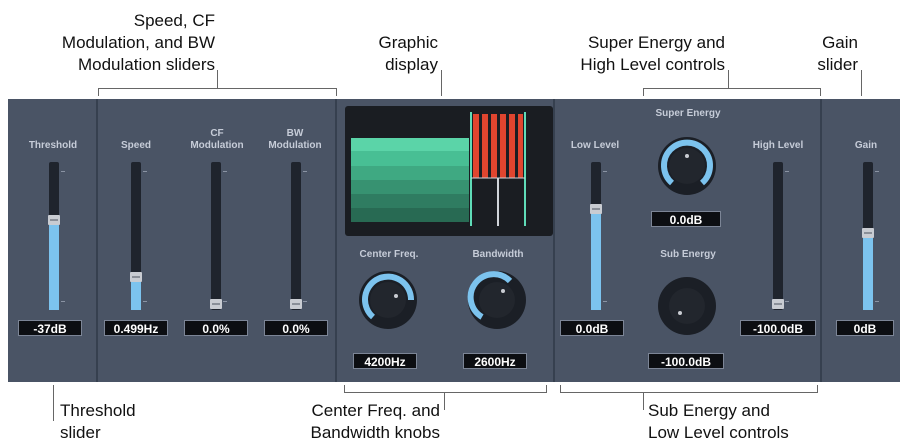 This screenshot has height=444, width=900. What do you see at coordinates (296, 236) in the screenshot?
I see `bw-modulation-slider` at bounding box center [296, 236].